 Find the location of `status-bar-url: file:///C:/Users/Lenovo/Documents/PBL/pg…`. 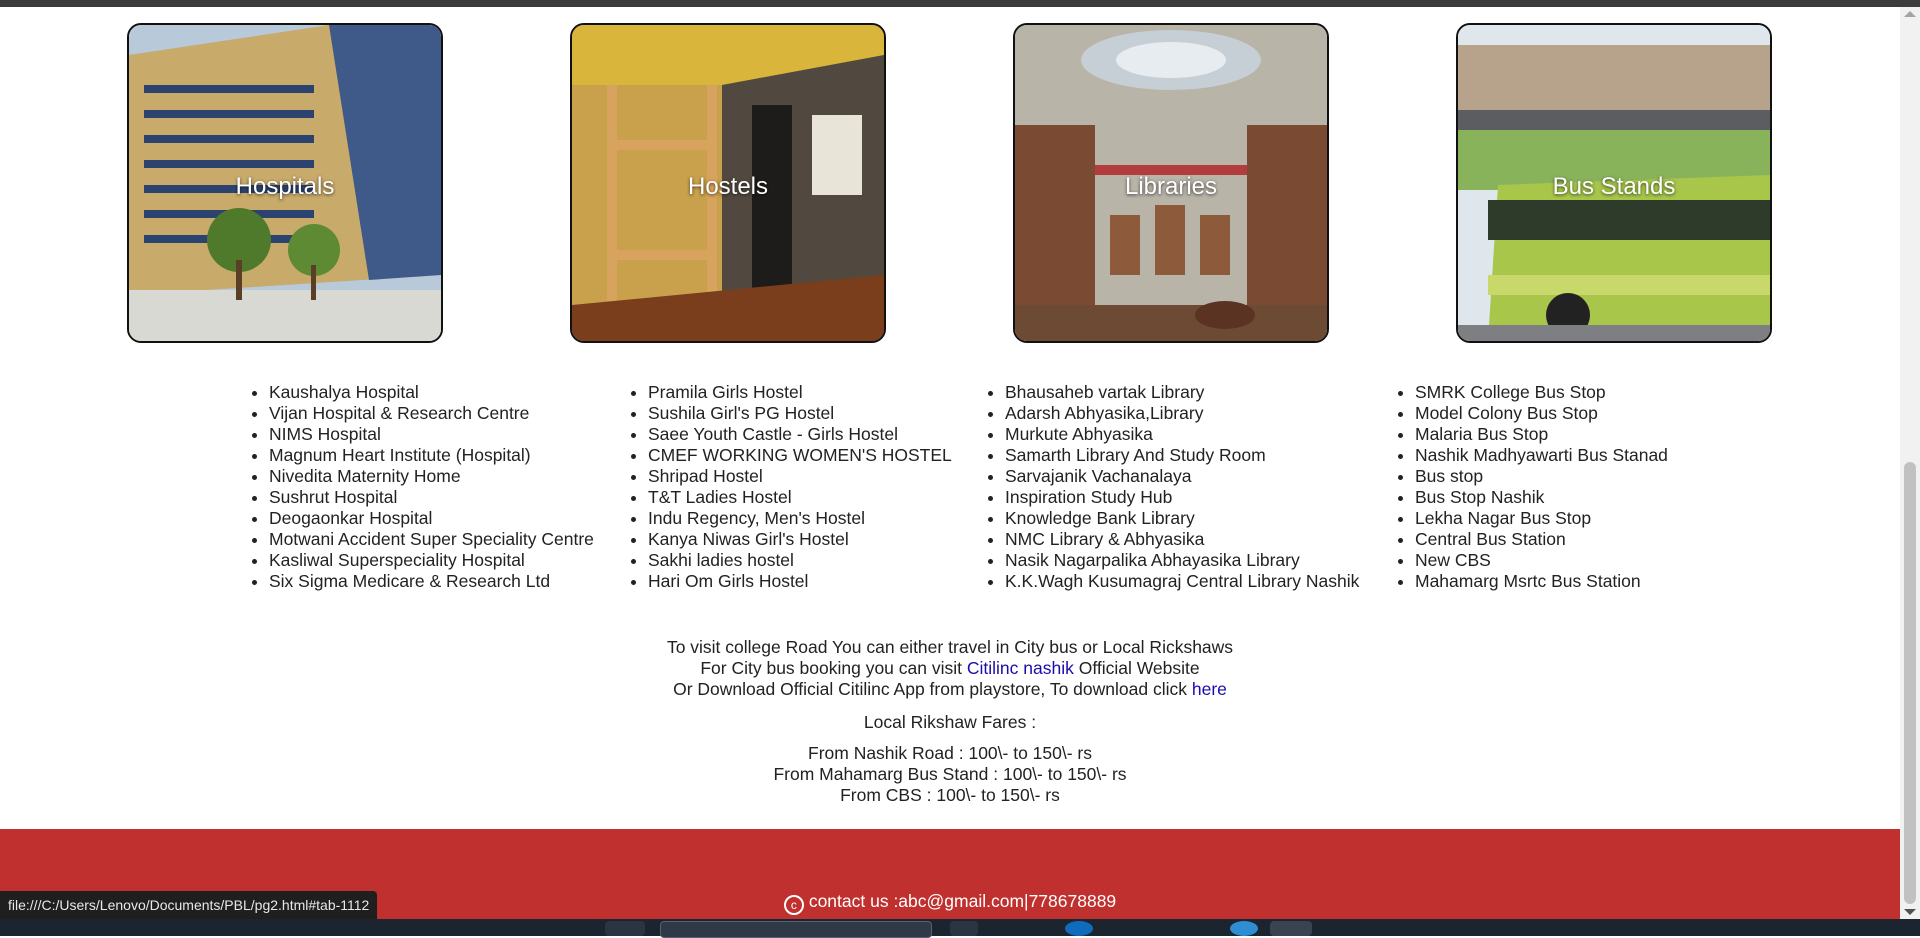

status-bar-url: file:///C:/Users/Lenovo/Documents/PBL/pg… is located at coordinates (189, 905).